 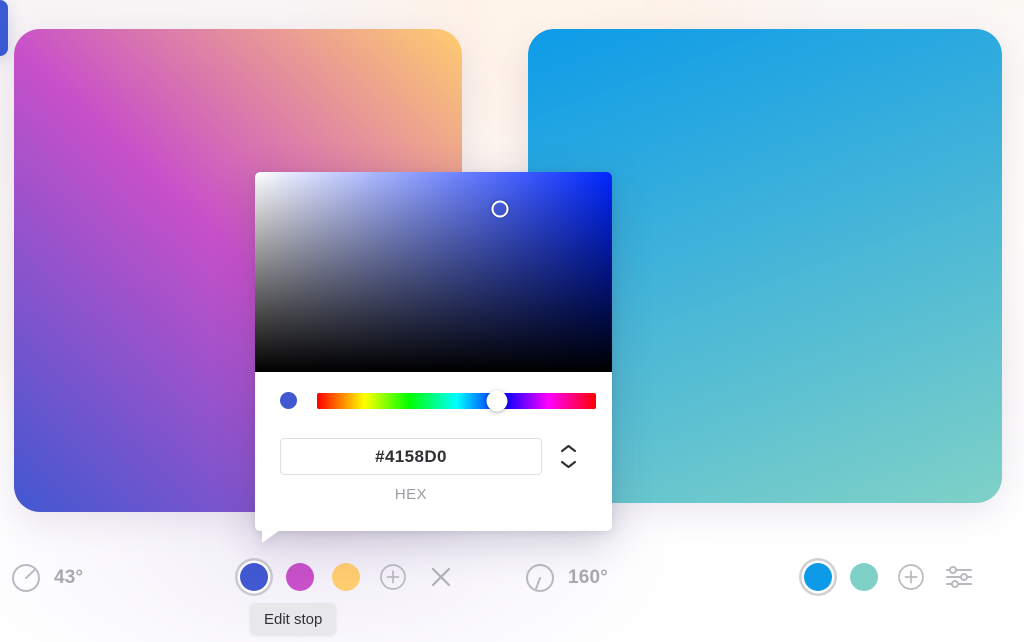 What do you see at coordinates (568, 456) in the screenshot?
I see `hex-format-stepper` at bounding box center [568, 456].